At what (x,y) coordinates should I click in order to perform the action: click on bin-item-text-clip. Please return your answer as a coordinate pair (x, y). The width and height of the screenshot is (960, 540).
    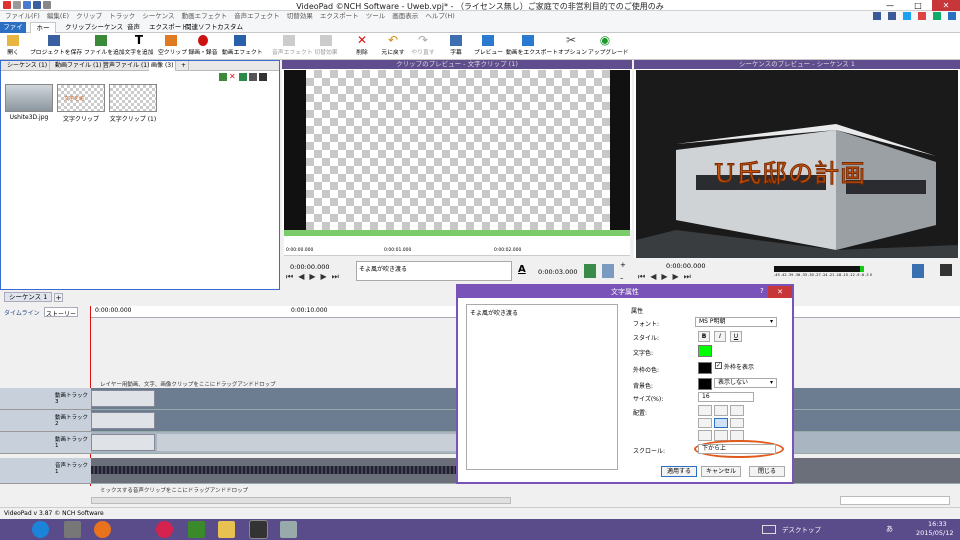
    Looking at the image, I should click on (133, 98).